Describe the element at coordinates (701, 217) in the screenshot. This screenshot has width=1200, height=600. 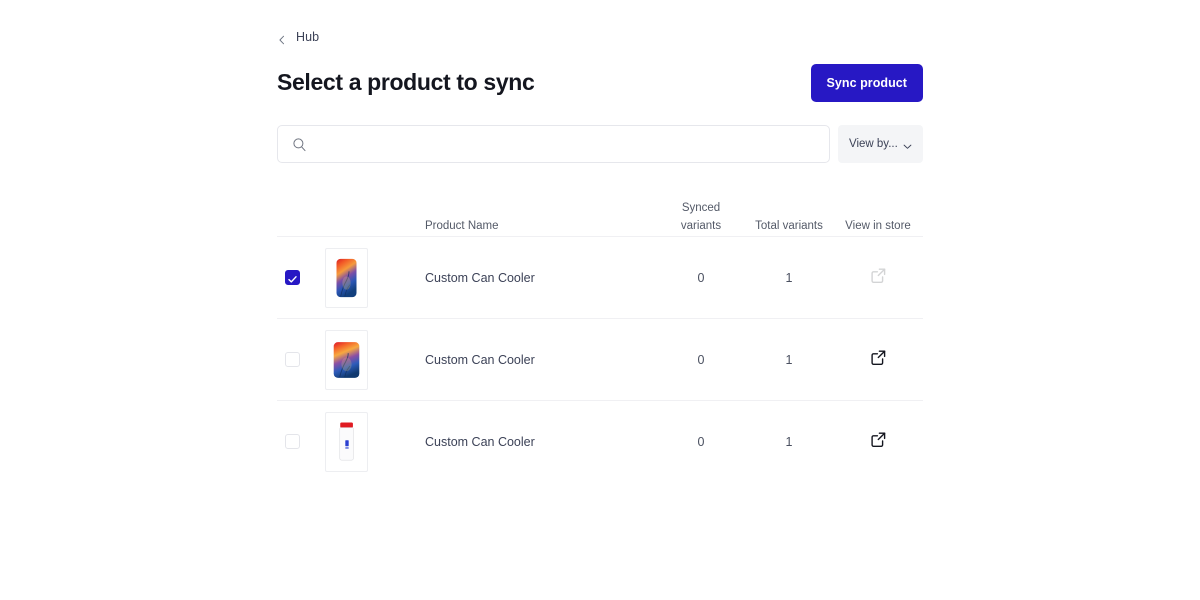
I see `column-header-synced-variants: Synced variants` at that location.